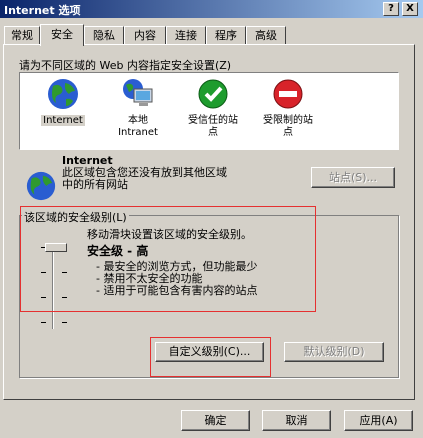  What do you see at coordinates (210, 357) in the screenshot?
I see `highlight-box` at bounding box center [210, 357].